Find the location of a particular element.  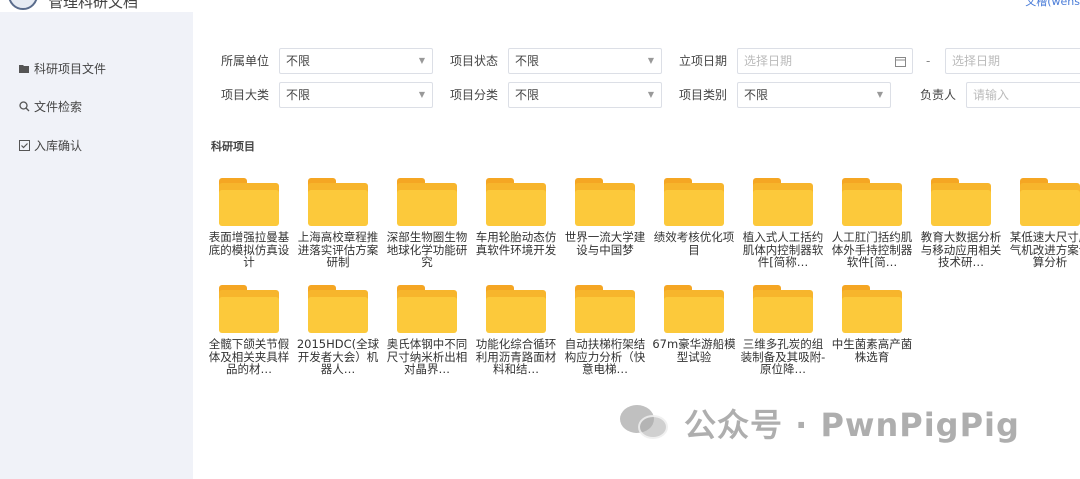

folder-item: 某低速大尺寸压气机改进方案计算分析 is located at coordinates (1043, 223).